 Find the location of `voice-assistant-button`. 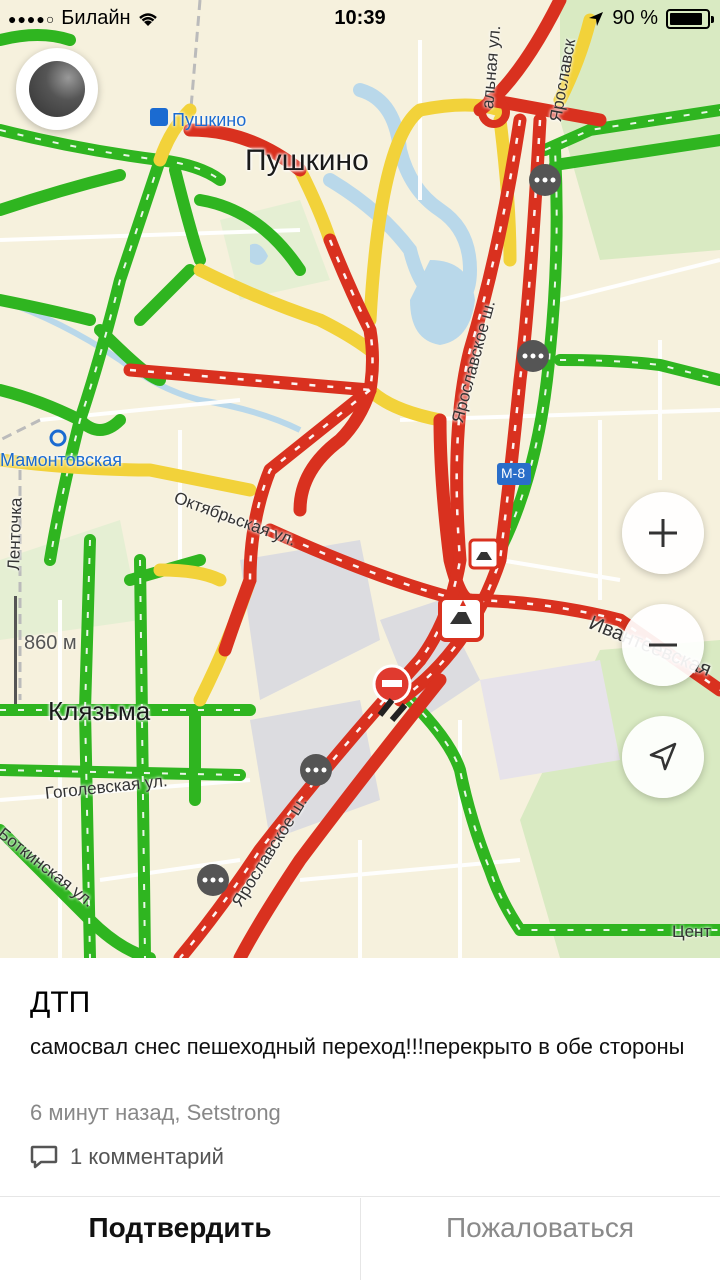

voice-assistant-button is located at coordinates (57, 89).